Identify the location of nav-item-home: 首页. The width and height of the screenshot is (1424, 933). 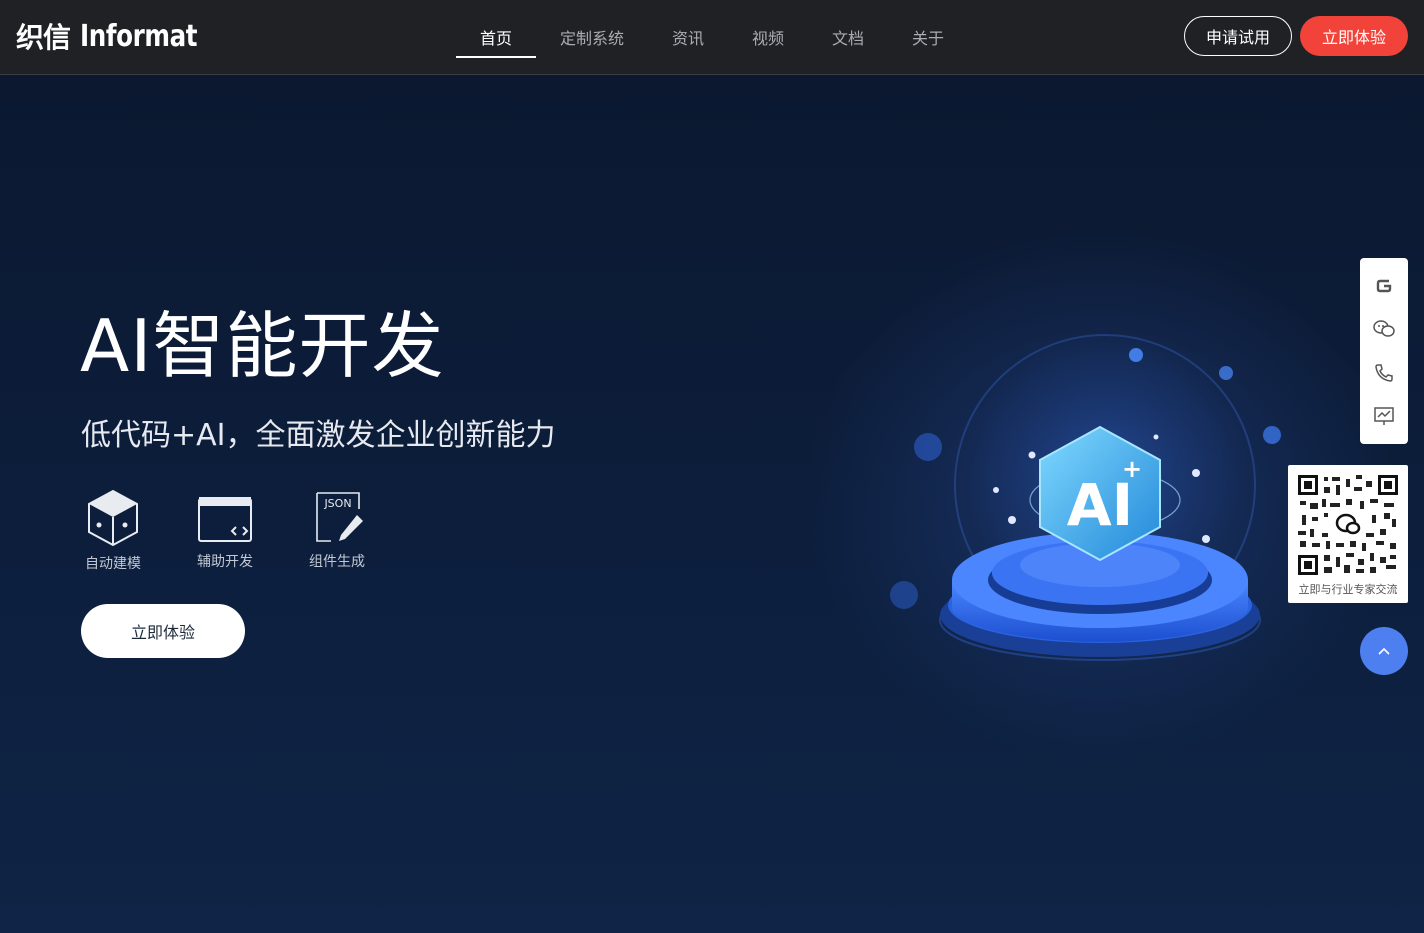
(496, 37).